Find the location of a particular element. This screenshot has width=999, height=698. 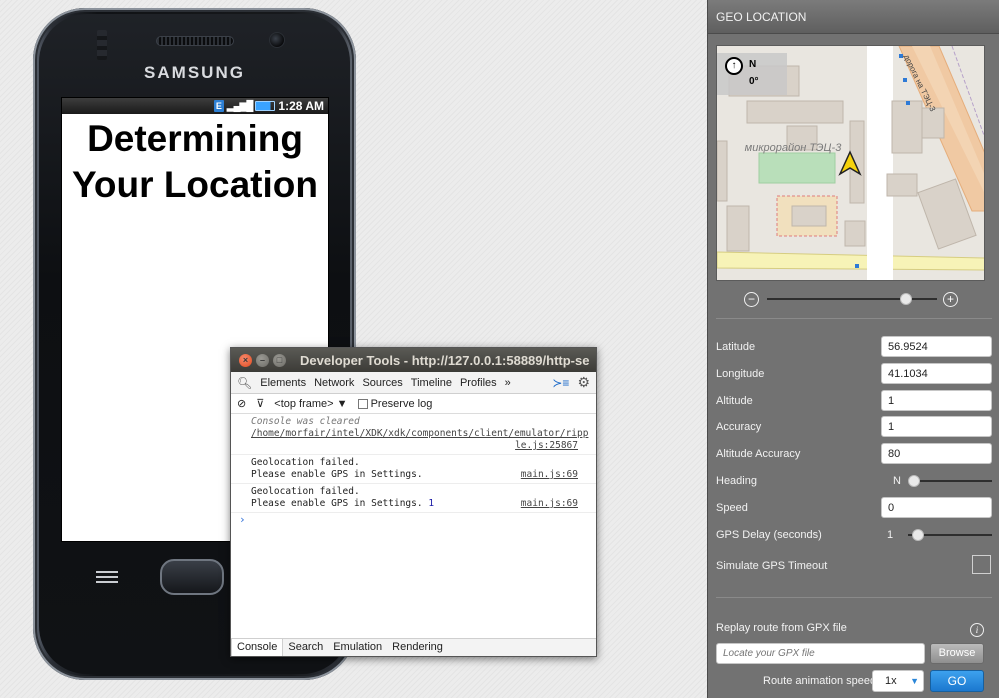

console-toolbar: ⊘ ⊽ <top frame> ▼ Preserve log is located at coordinates (413, 404).